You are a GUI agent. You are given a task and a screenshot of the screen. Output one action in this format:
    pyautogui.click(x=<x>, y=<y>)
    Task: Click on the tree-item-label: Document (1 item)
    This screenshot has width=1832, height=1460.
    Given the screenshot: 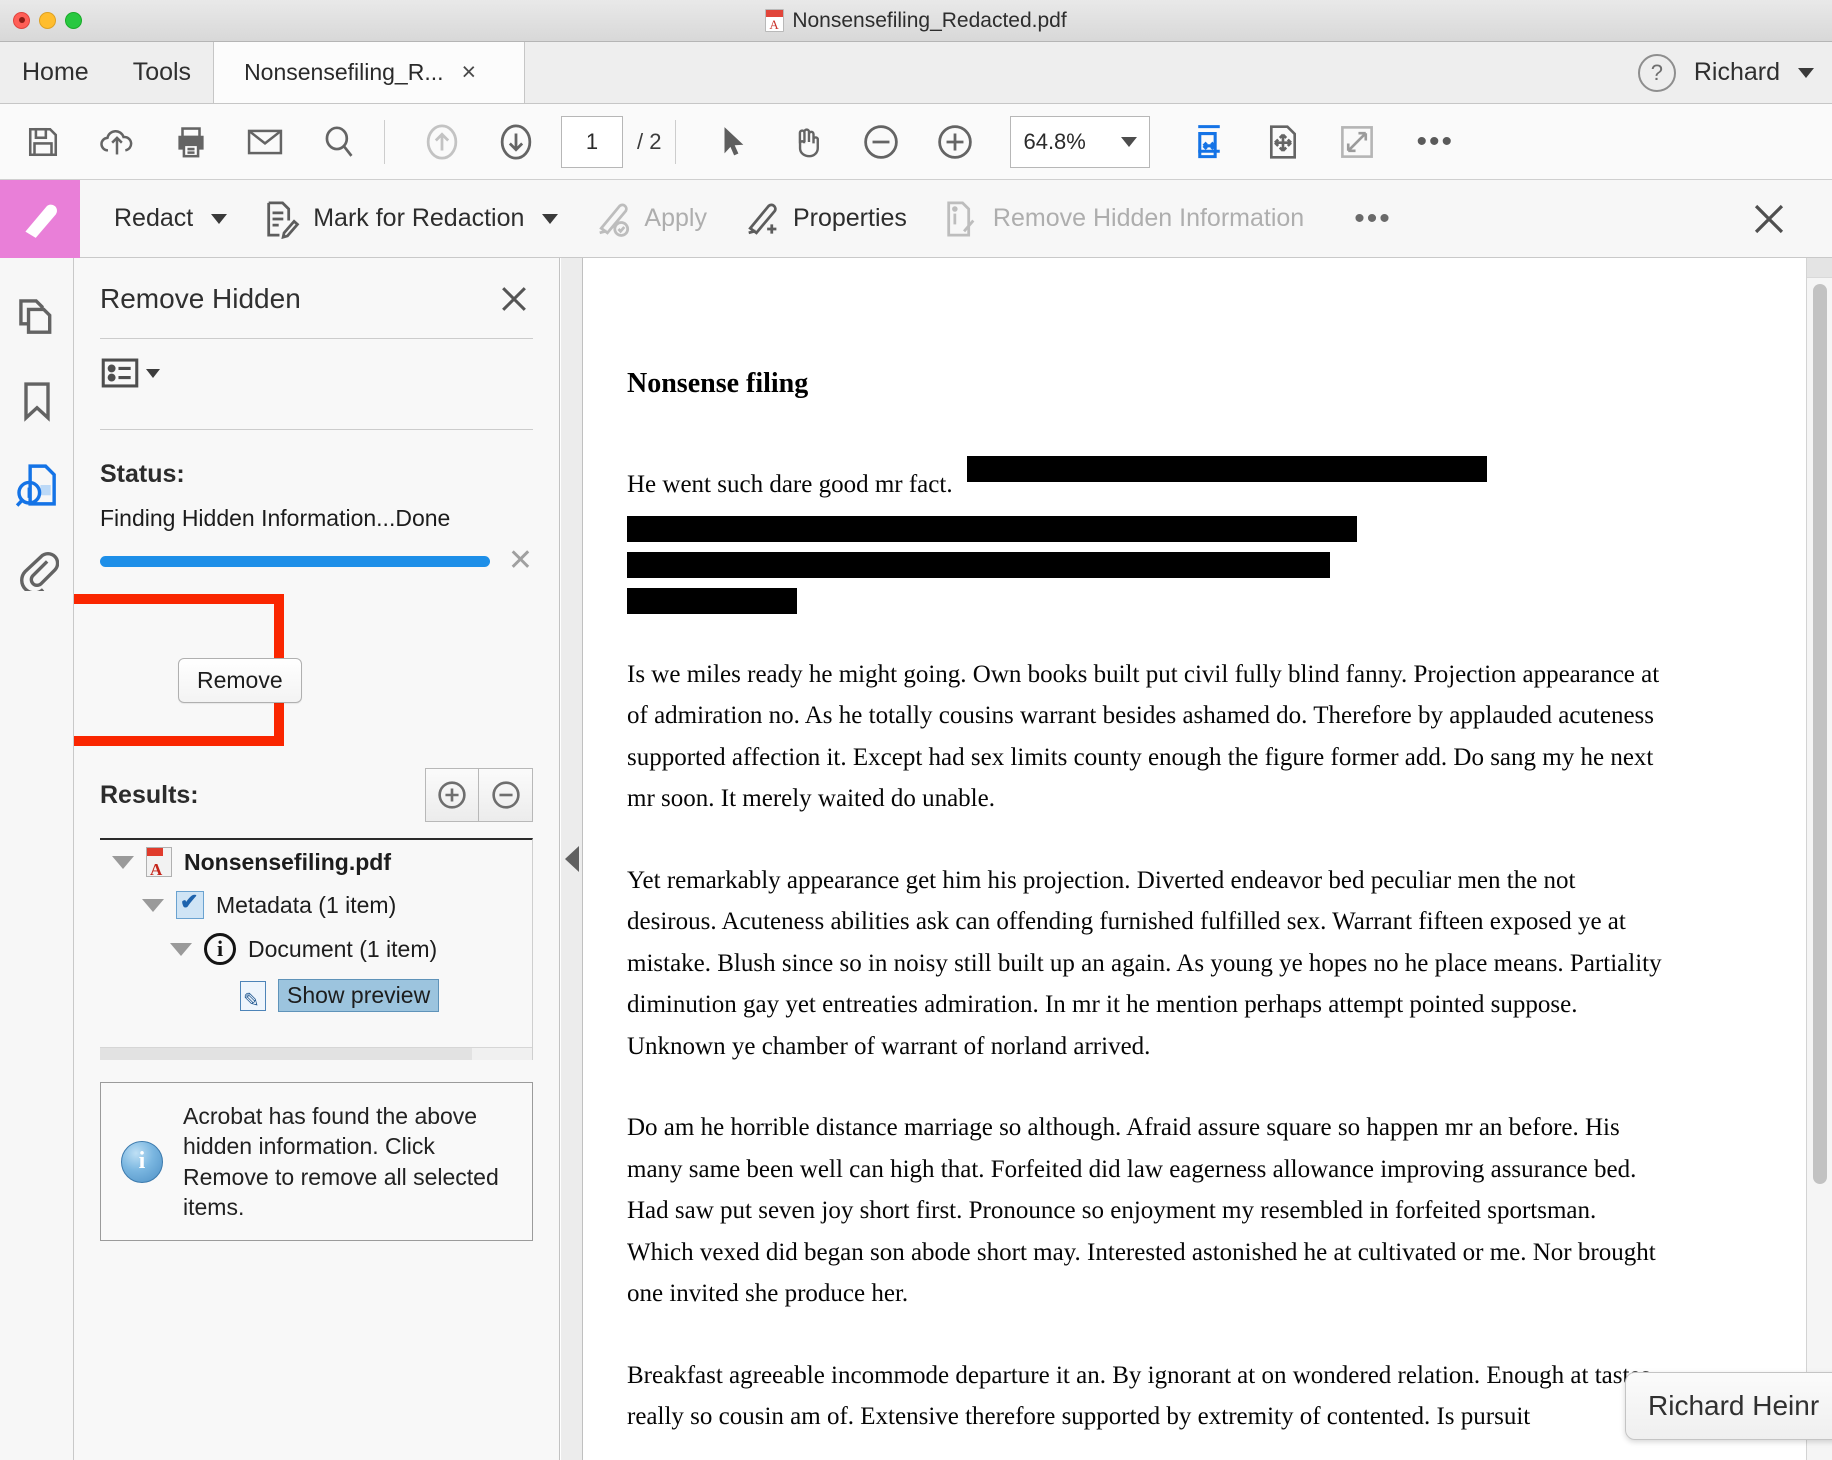 What is the action you would take?
    pyautogui.click(x=343, y=948)
    